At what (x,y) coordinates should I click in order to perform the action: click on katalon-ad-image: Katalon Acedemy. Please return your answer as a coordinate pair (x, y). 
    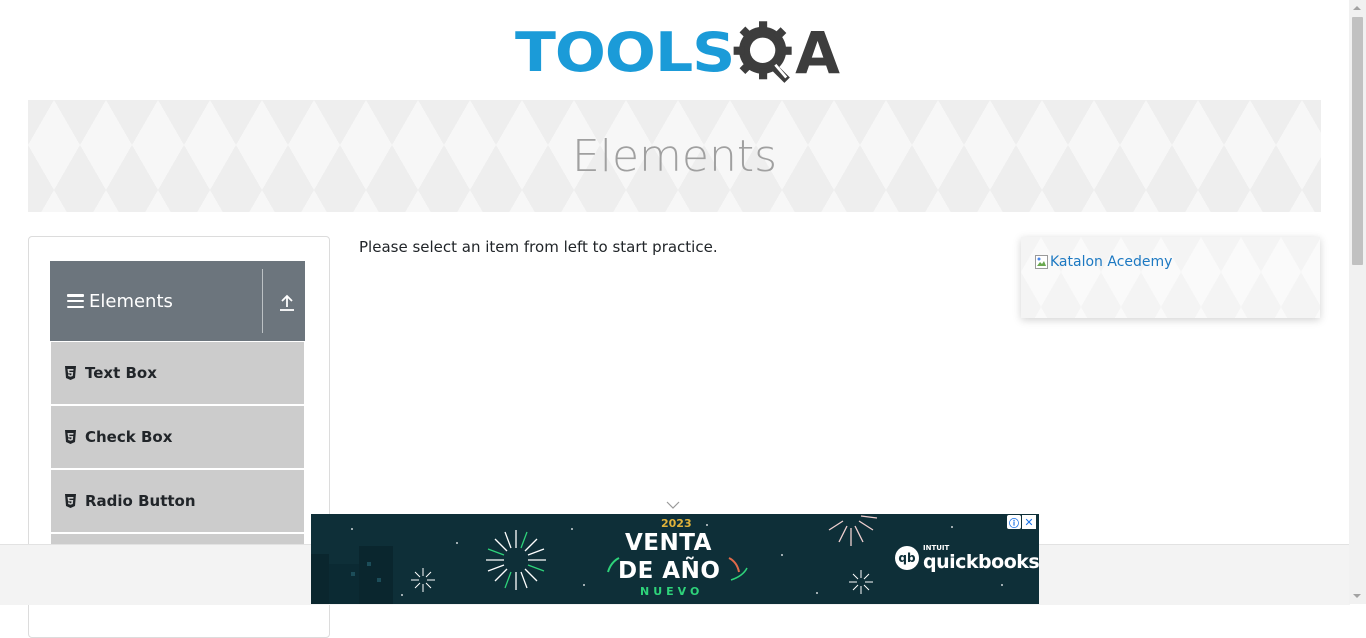
    Looking at the image, I should click on (1103, 262).